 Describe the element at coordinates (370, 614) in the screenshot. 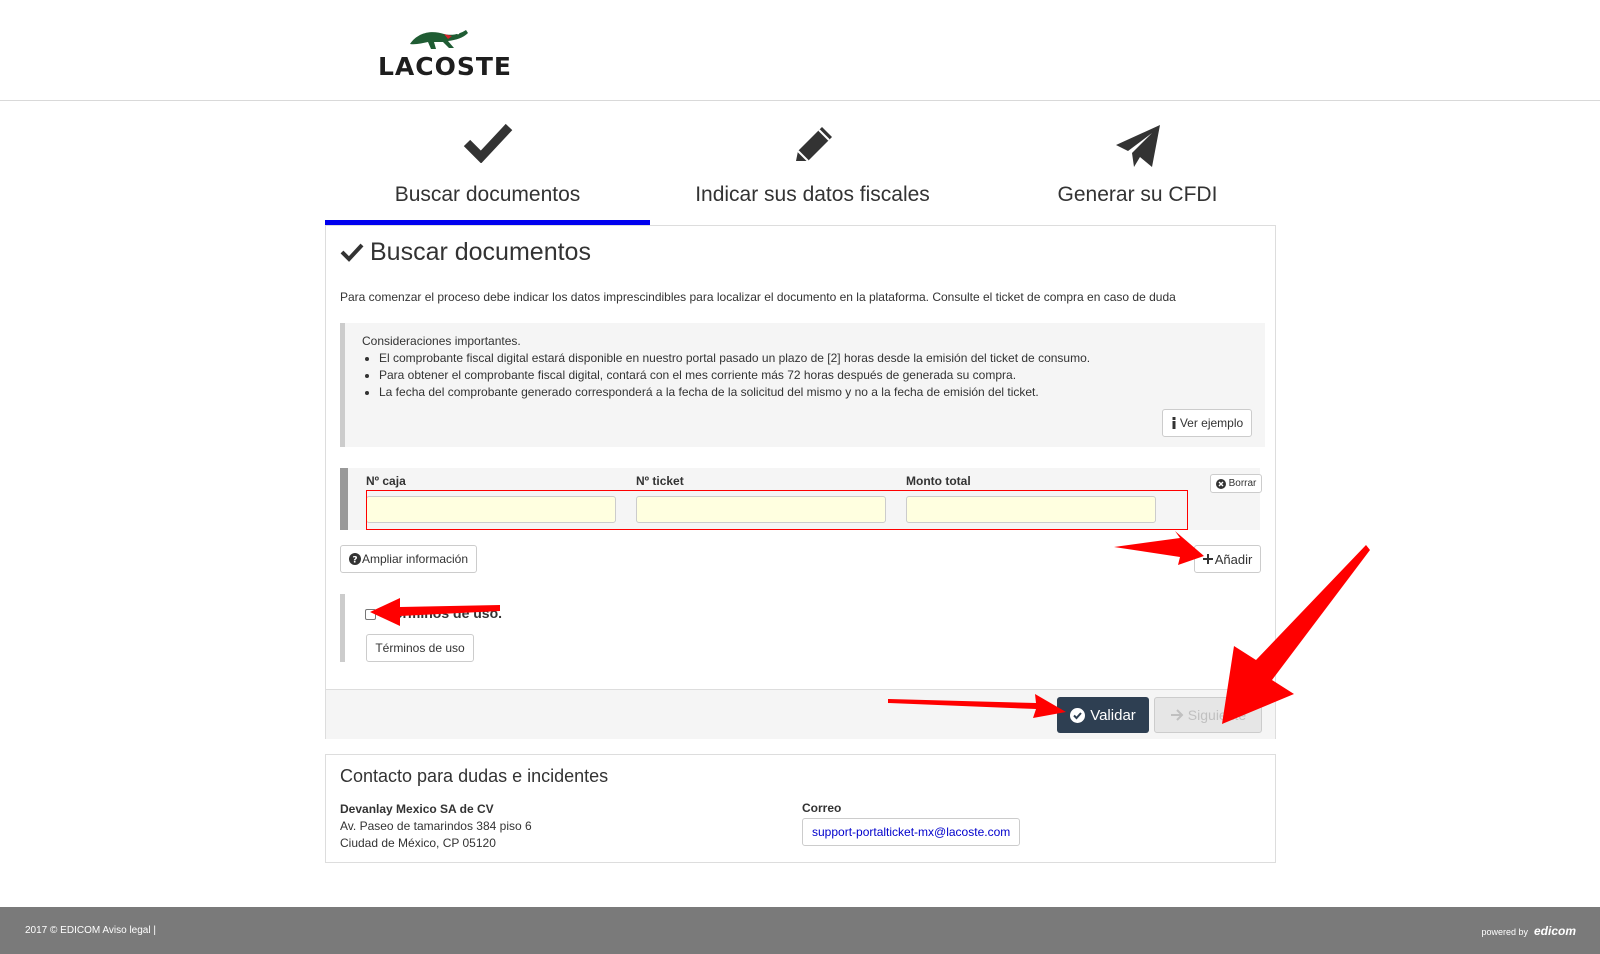

I see `accept-terms-checkbox` at that location.